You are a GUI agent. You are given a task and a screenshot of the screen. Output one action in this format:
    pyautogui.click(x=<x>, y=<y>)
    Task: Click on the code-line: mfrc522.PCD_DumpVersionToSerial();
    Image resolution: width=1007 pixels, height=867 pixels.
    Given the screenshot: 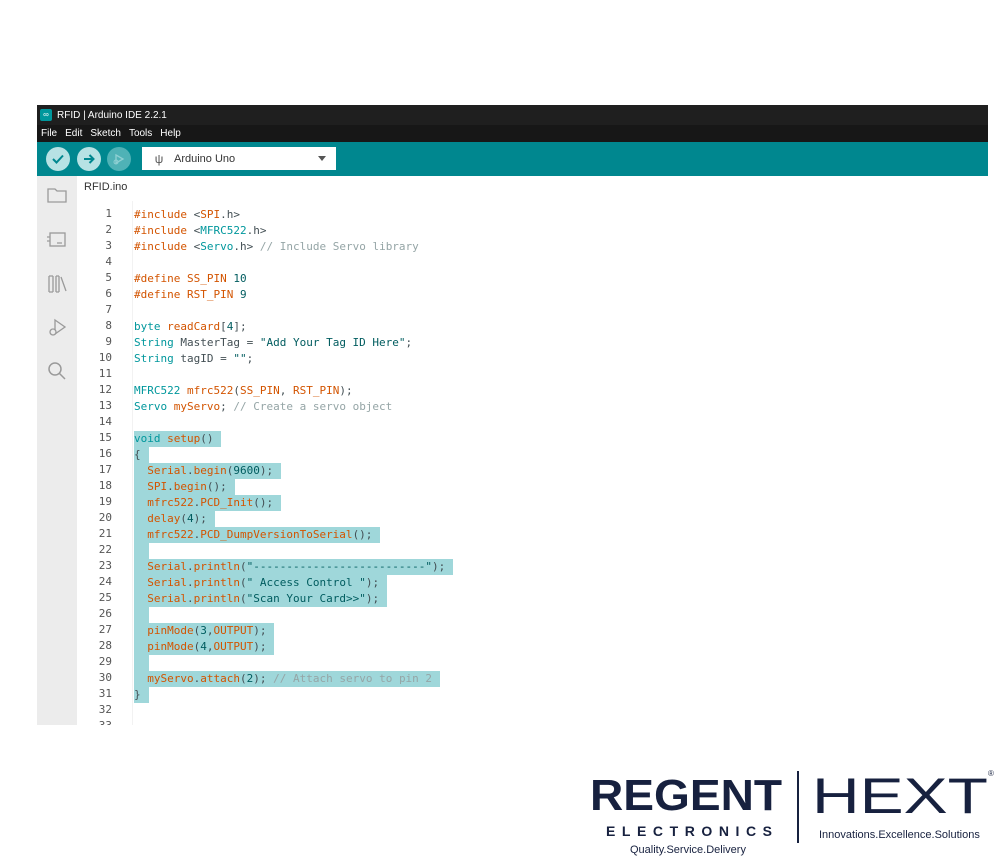 What is the action you would take?
    pyautogui.click(x=253, y=535)
    